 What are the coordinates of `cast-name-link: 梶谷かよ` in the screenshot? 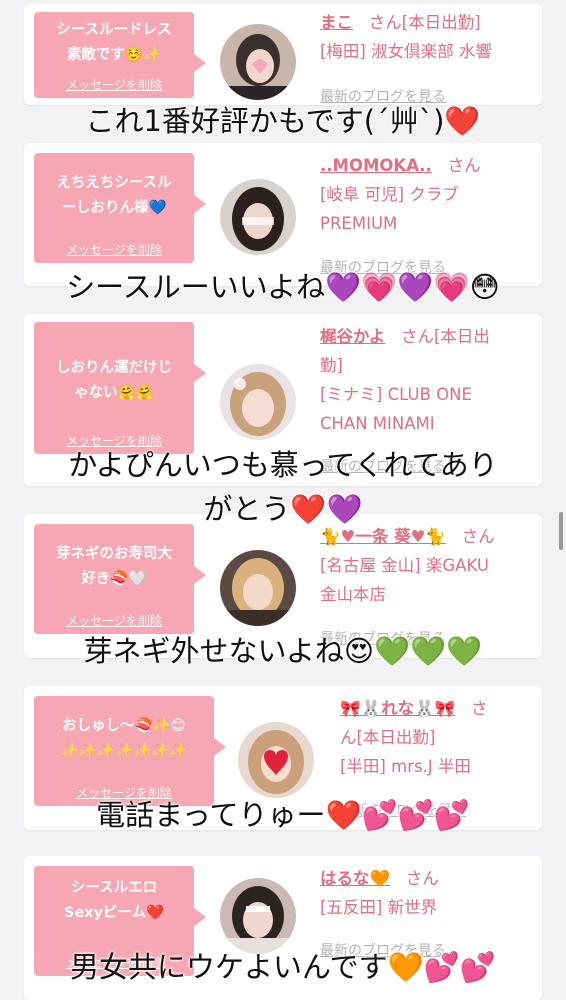 It's located at (352, 336).